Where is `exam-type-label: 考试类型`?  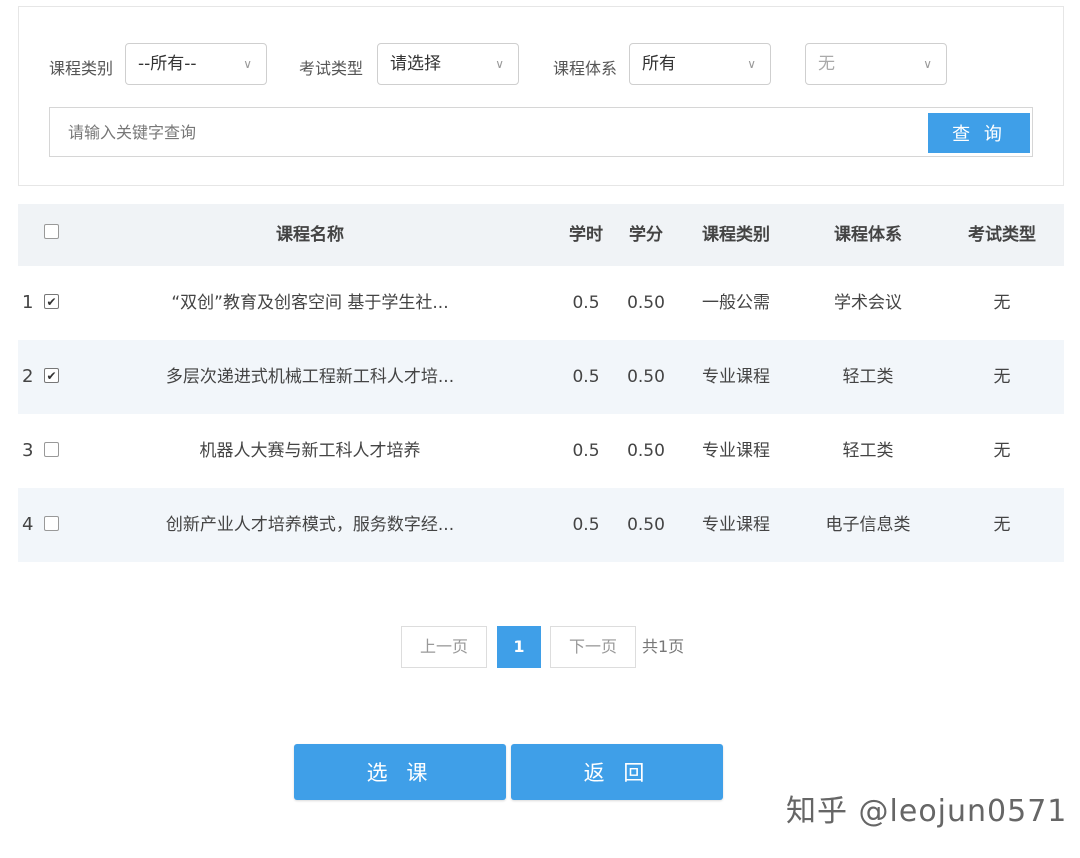
exam-type-label: 考试类型 is located at coordinates (331, 68).